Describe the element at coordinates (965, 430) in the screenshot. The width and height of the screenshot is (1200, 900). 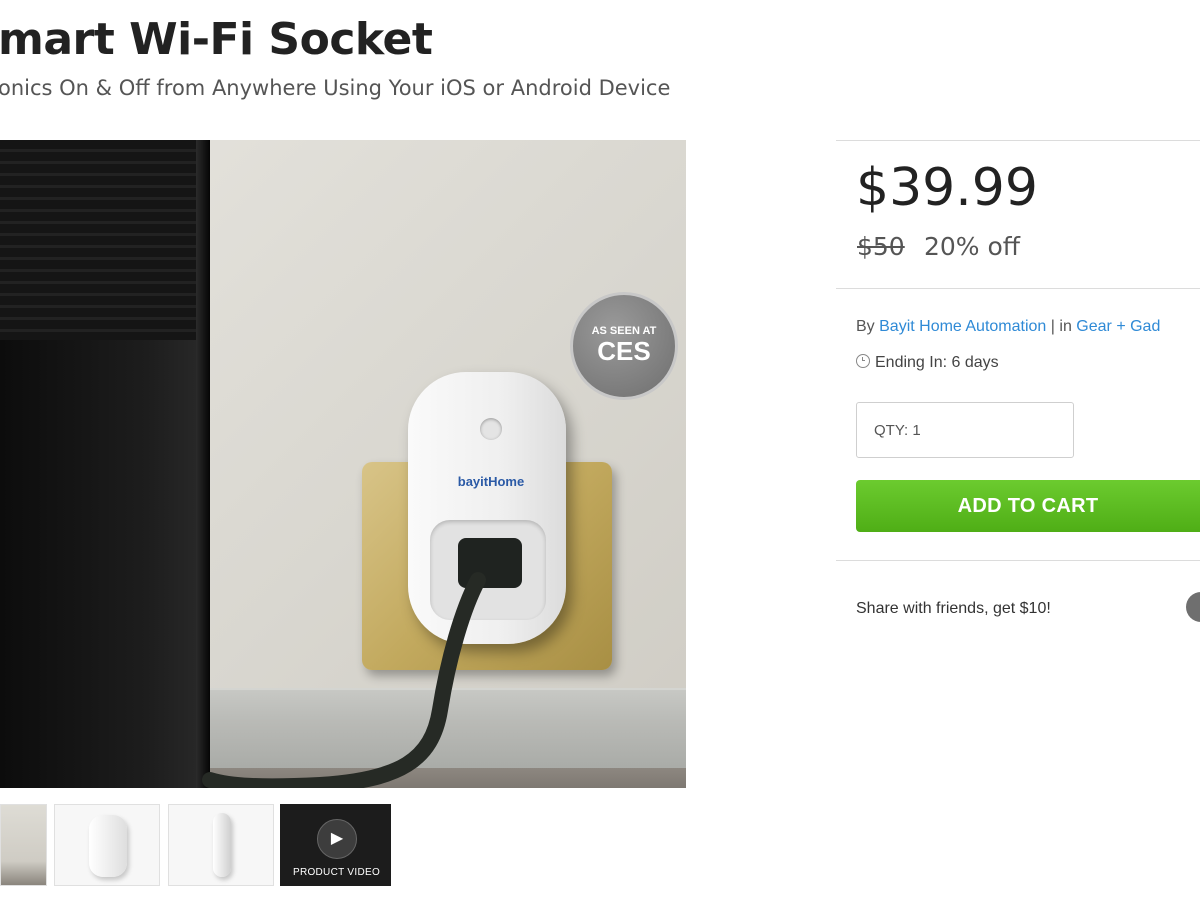
I see `quantity-select: QTY: 1` at that location.